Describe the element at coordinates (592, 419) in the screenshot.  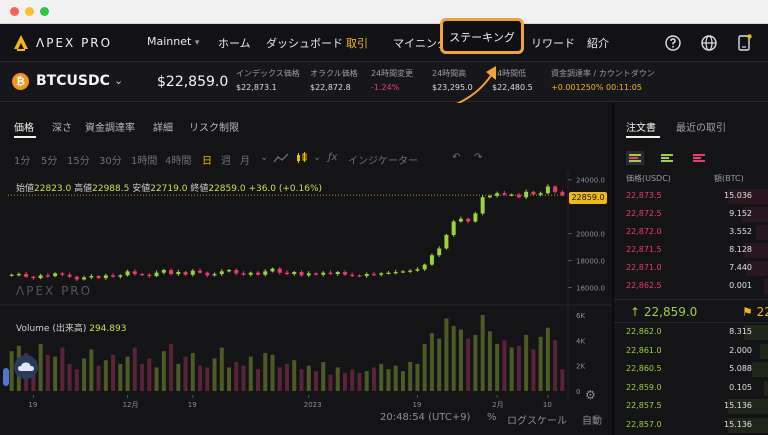
I see `auto-scale-toggle: 自動` at that location.